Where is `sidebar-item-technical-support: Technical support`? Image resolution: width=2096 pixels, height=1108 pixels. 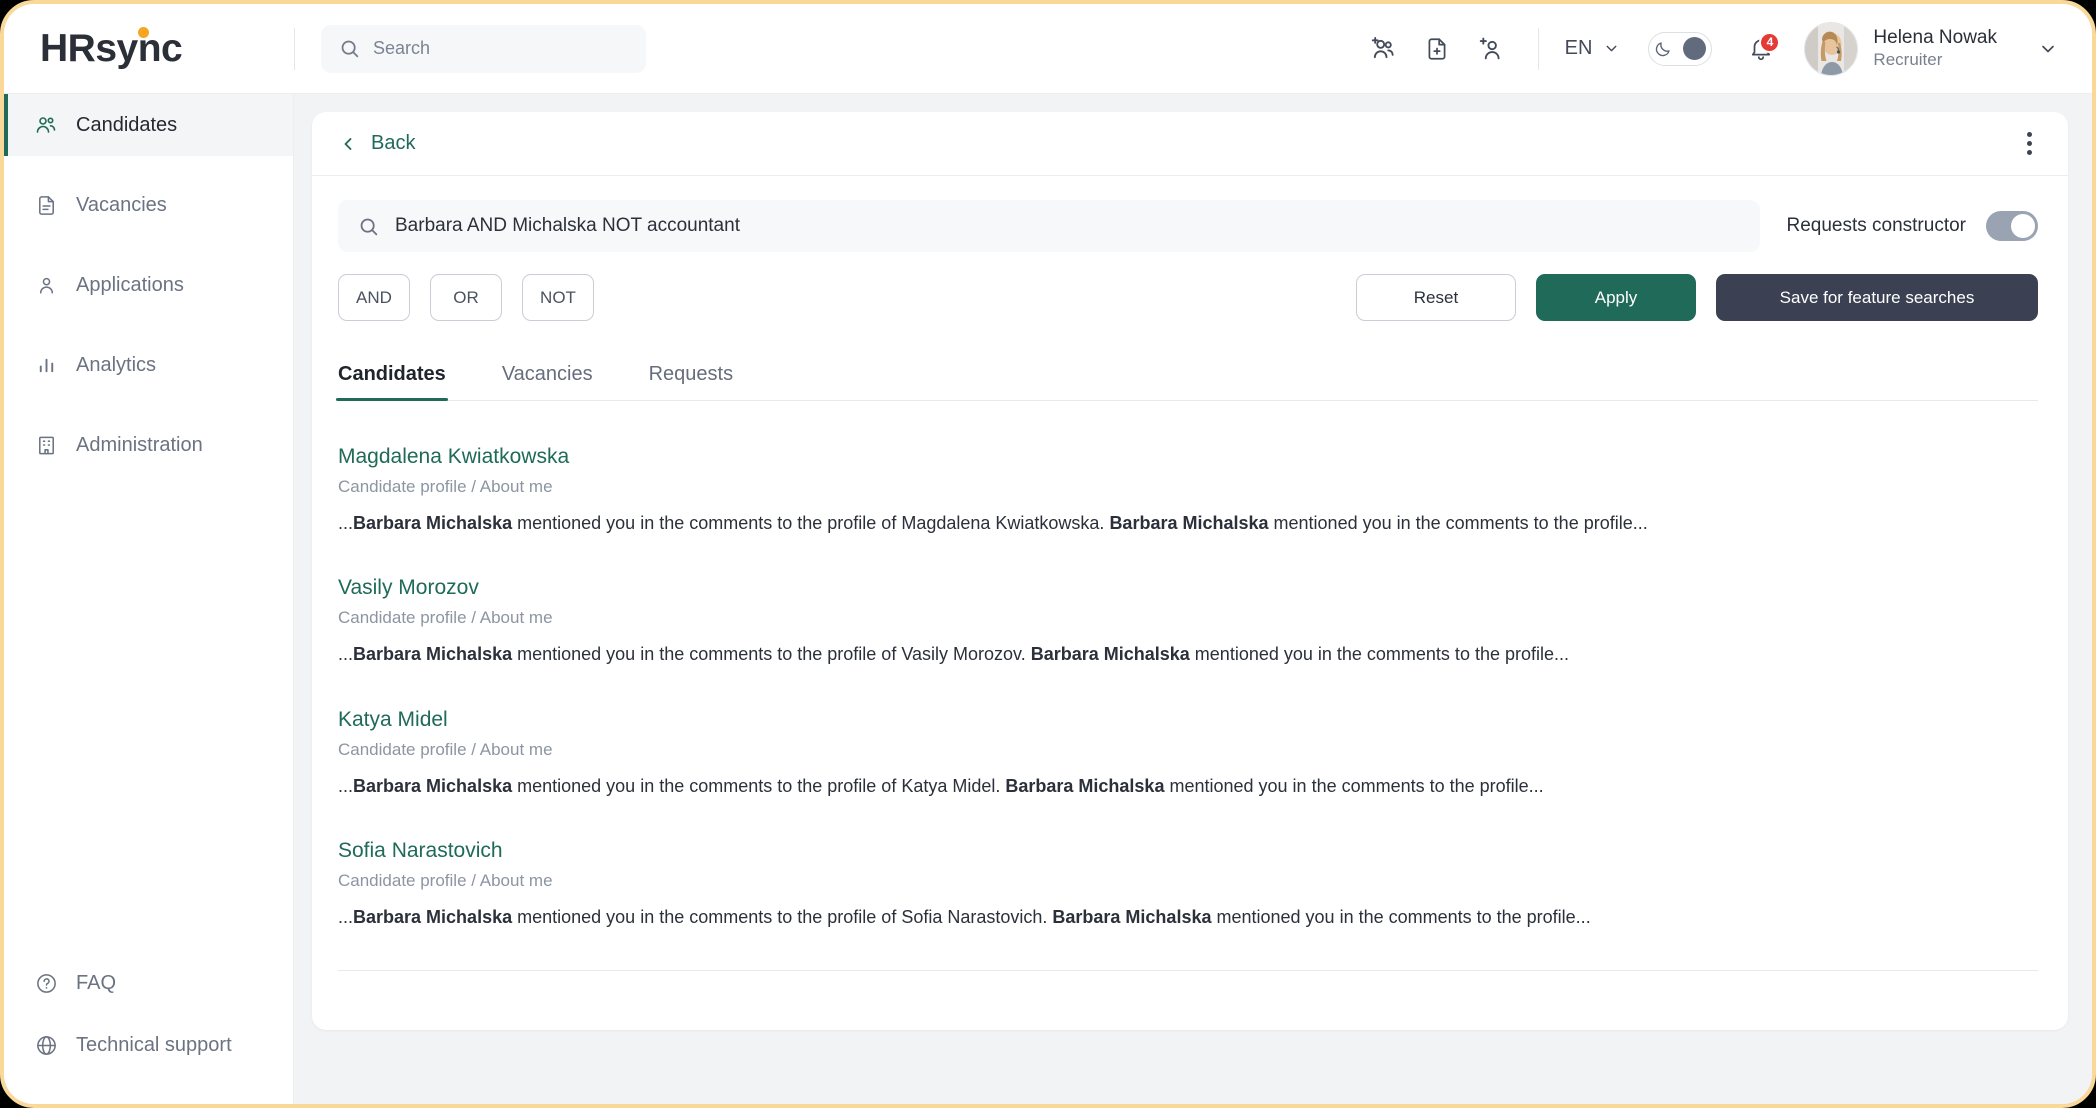 sidebar-item-technical-support: Technical support is located at coordinates (148, 1045).